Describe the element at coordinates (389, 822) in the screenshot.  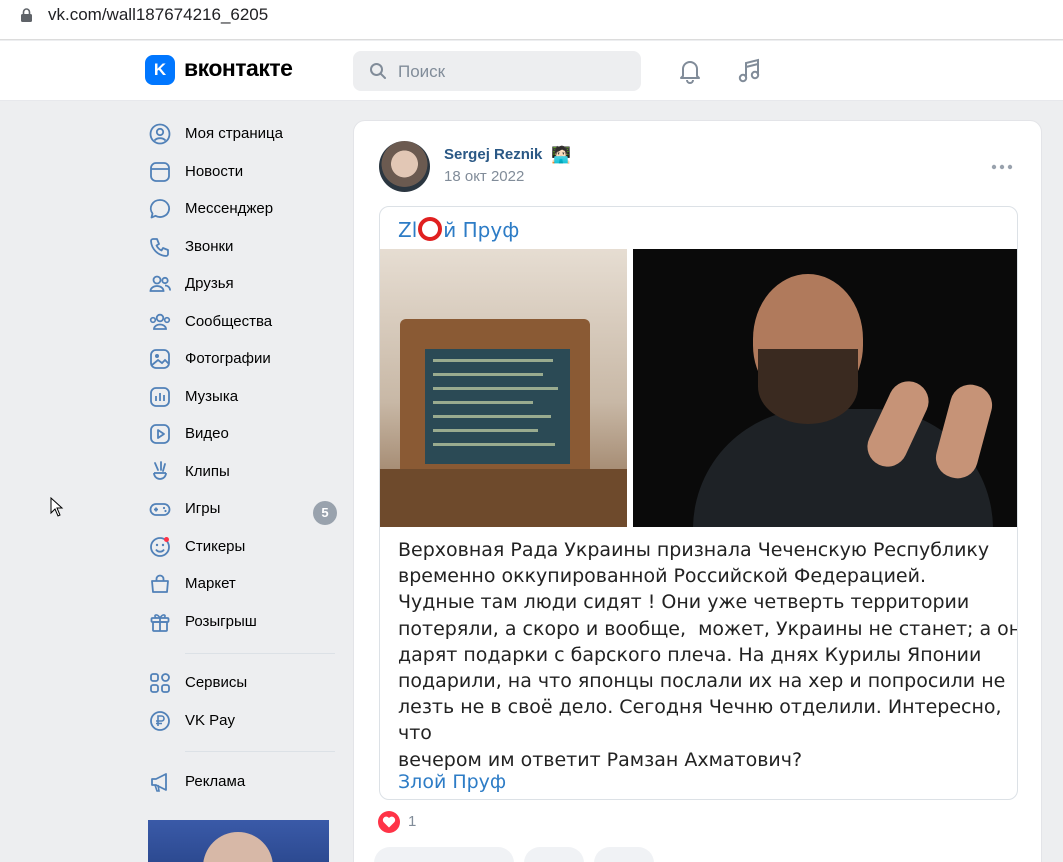
I see `heart-icon` at that location.